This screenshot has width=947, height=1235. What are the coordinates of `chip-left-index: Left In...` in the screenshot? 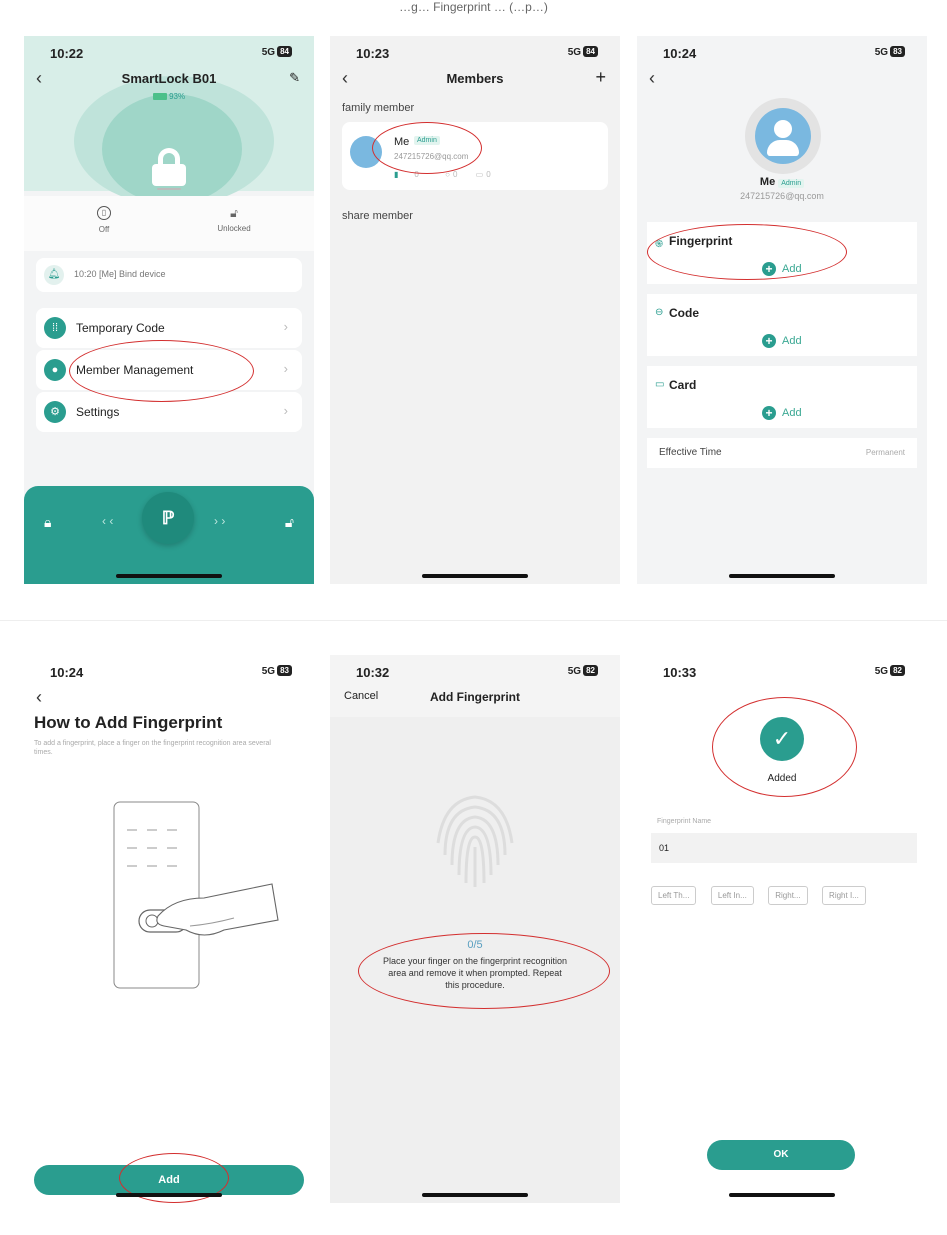 It's located at (732, 895).